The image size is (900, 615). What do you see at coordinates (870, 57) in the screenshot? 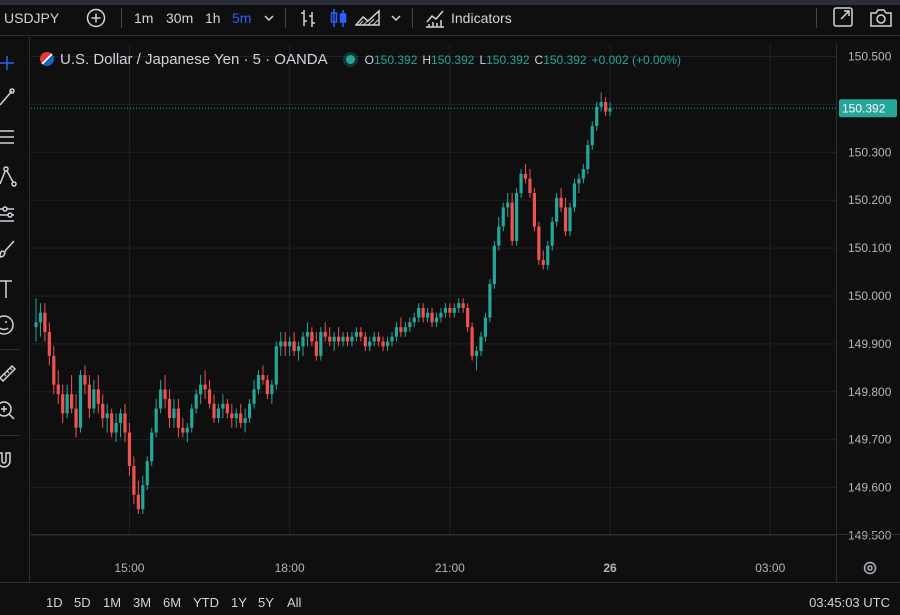
I see `y-tick-label: 150.500` at bounding box center [870, 57].